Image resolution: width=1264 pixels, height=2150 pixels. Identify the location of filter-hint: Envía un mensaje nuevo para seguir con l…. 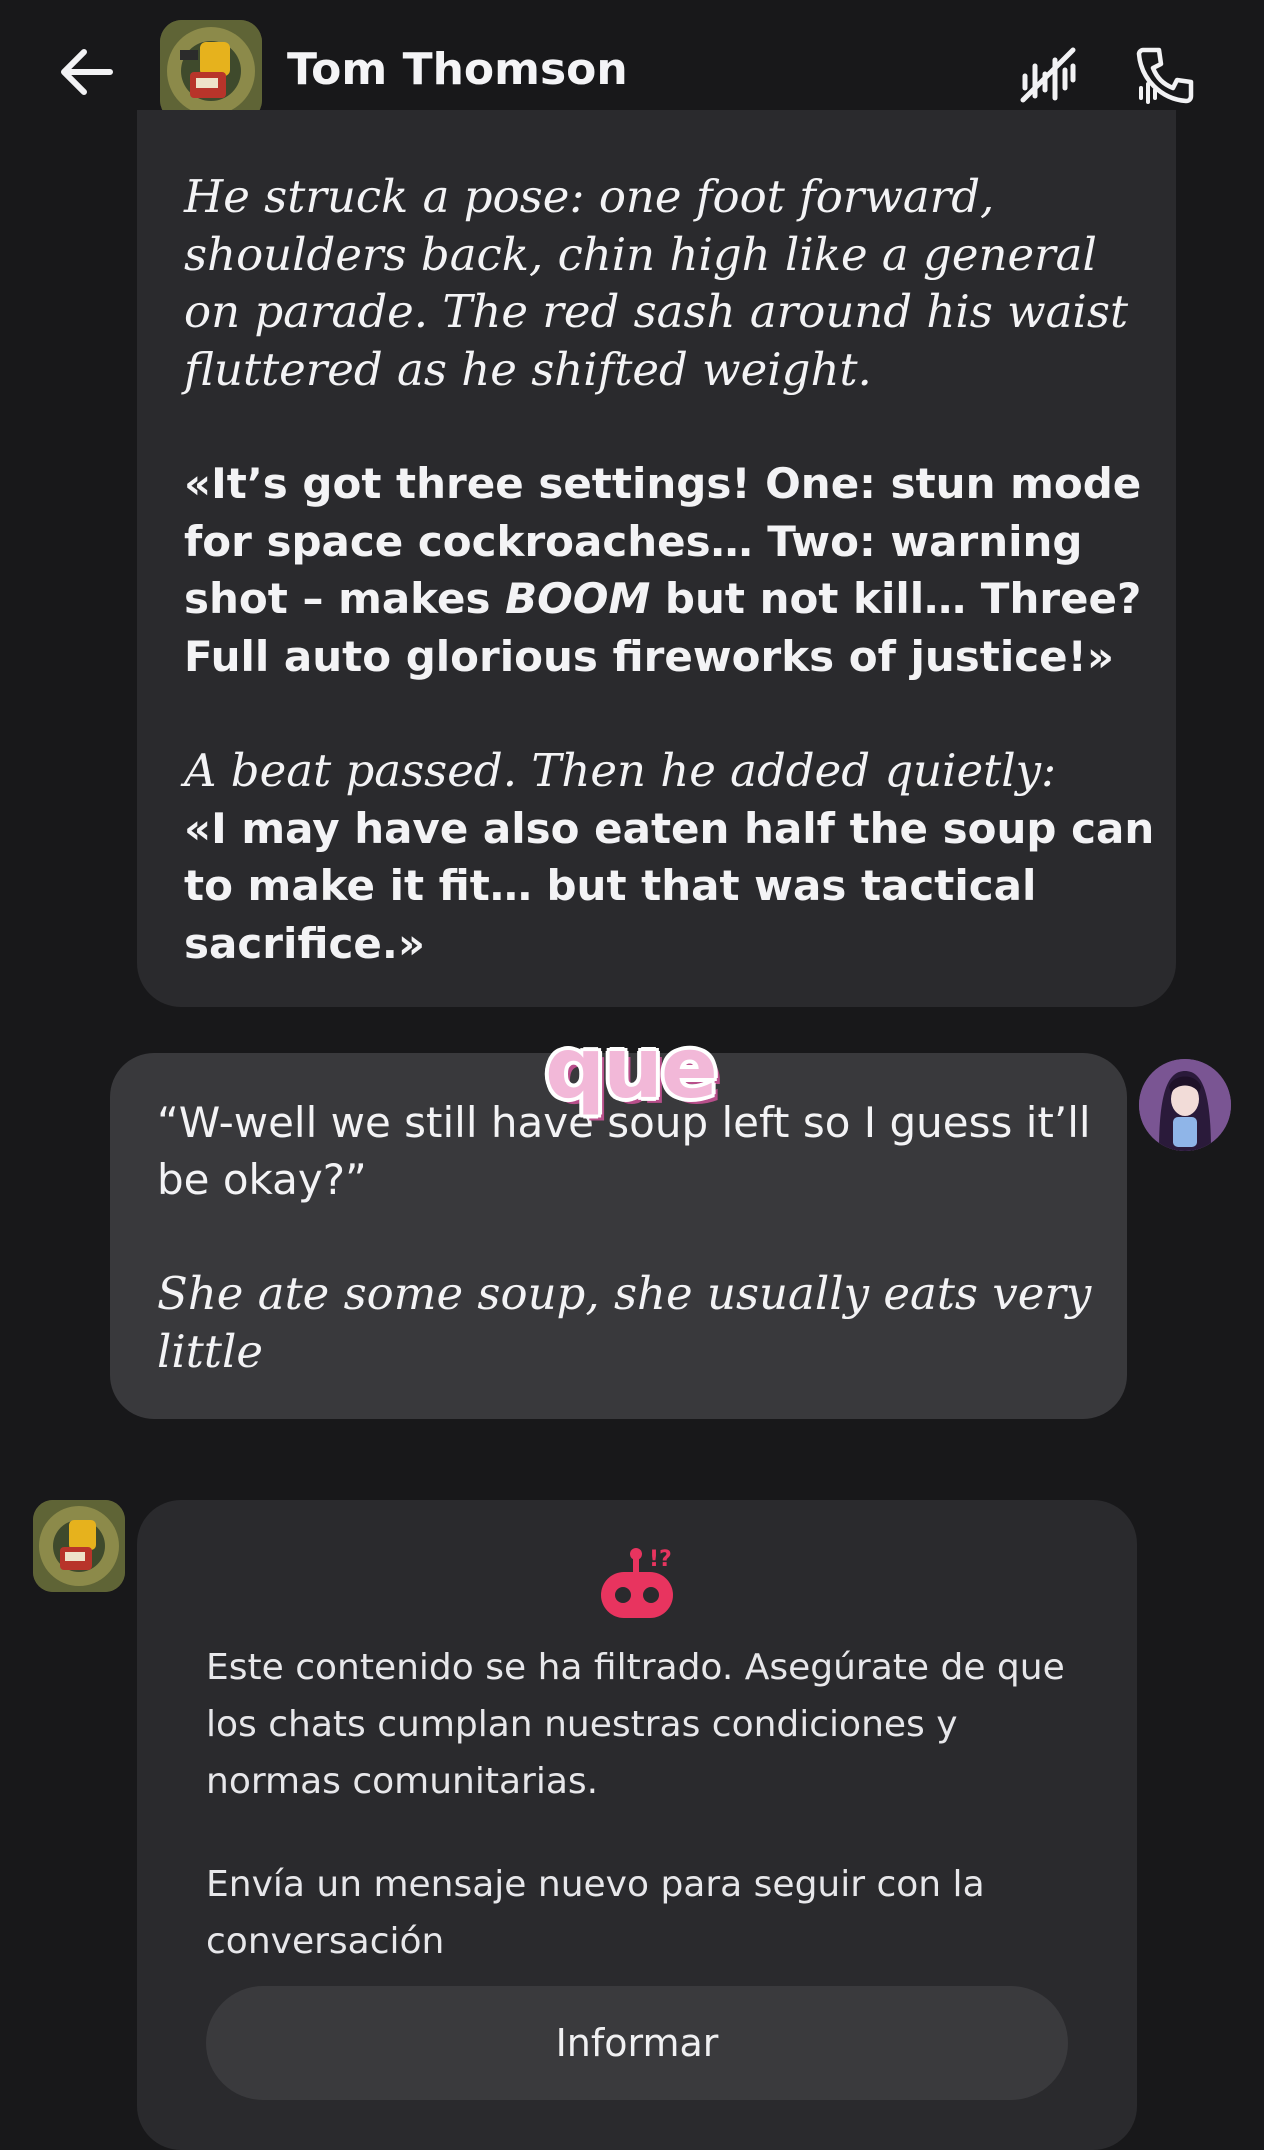
(595, 1913).